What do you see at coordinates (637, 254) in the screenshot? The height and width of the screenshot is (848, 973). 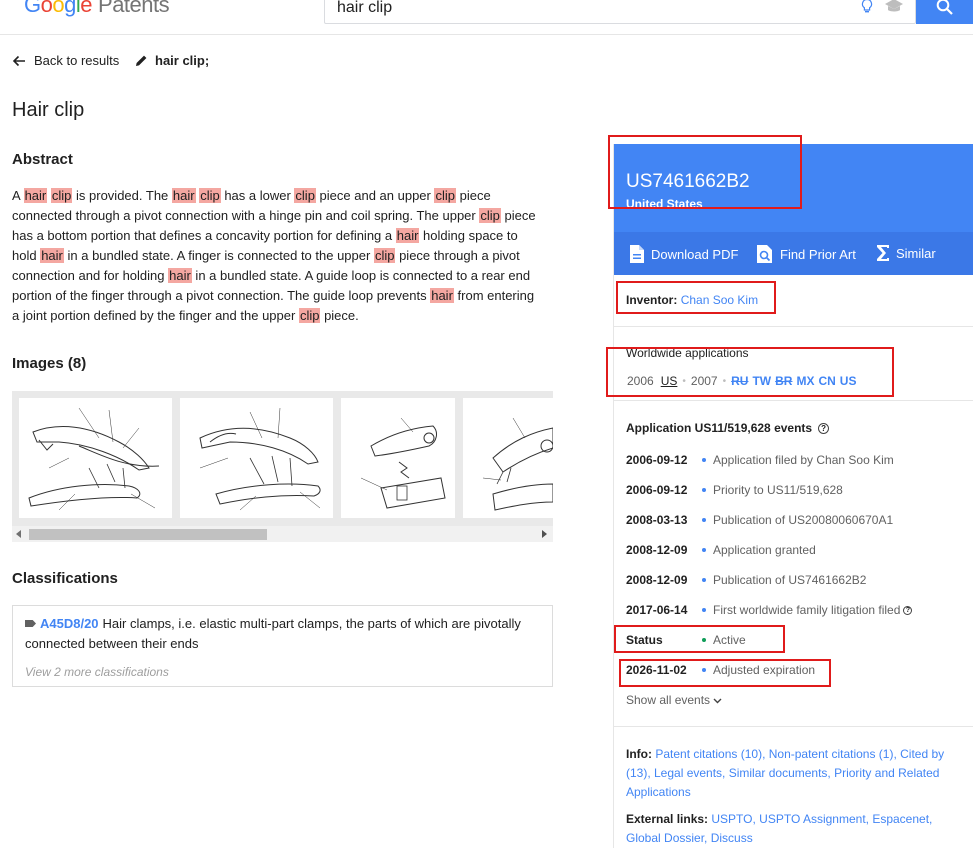 I see `pdf-document-icon` at bounding box center [637, 254].